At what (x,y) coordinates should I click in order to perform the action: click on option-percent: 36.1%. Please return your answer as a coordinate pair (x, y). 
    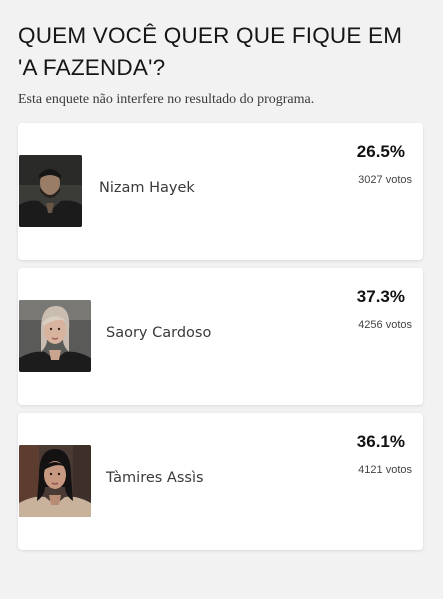
    Looking at the image, I should click on (380, 441).